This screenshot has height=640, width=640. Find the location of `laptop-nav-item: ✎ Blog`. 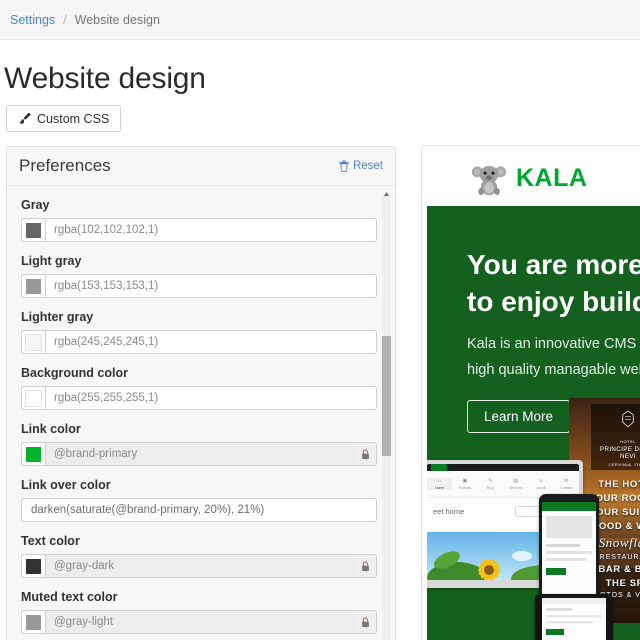

laptop-nav-item: ✎ Blog is located at coordinates (490, 484).